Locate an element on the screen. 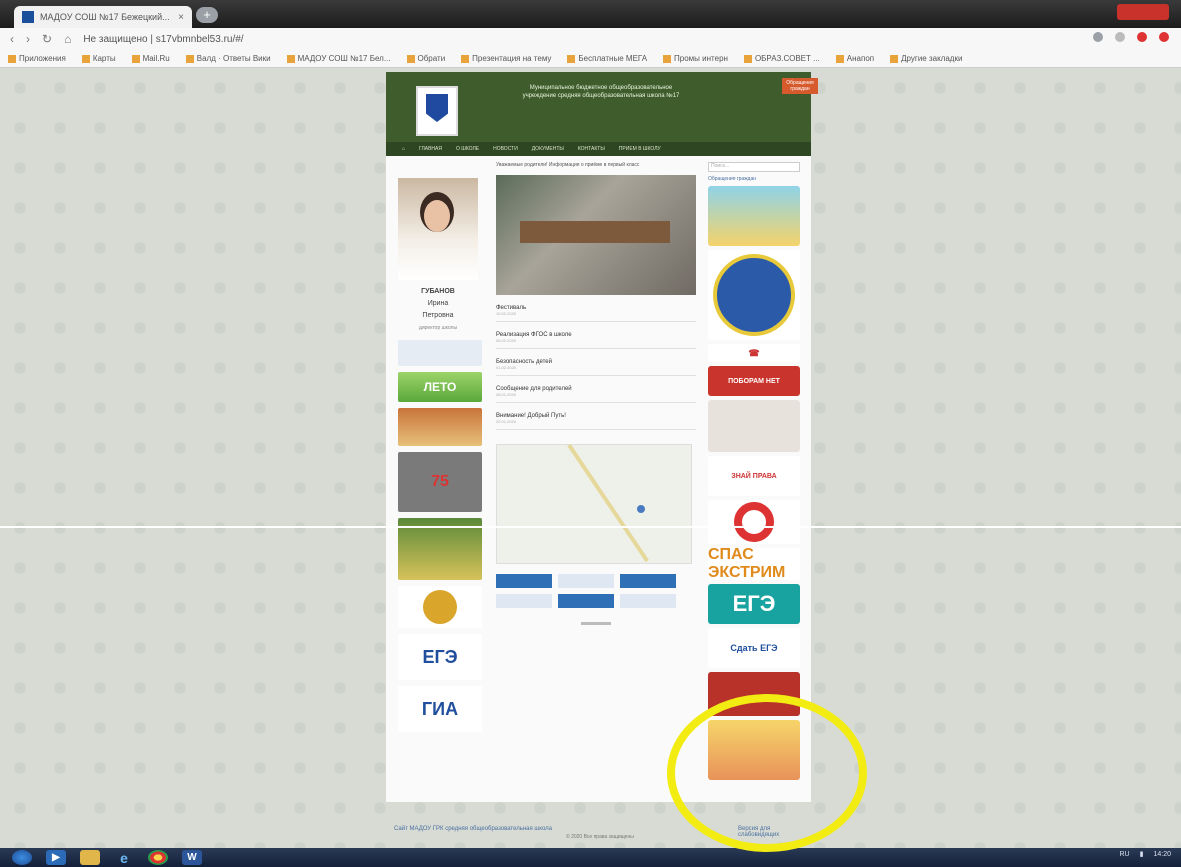 This screenshot has height=867, width=1181. tray-network-icon: ▮ is located at coordinates (1142, 854).